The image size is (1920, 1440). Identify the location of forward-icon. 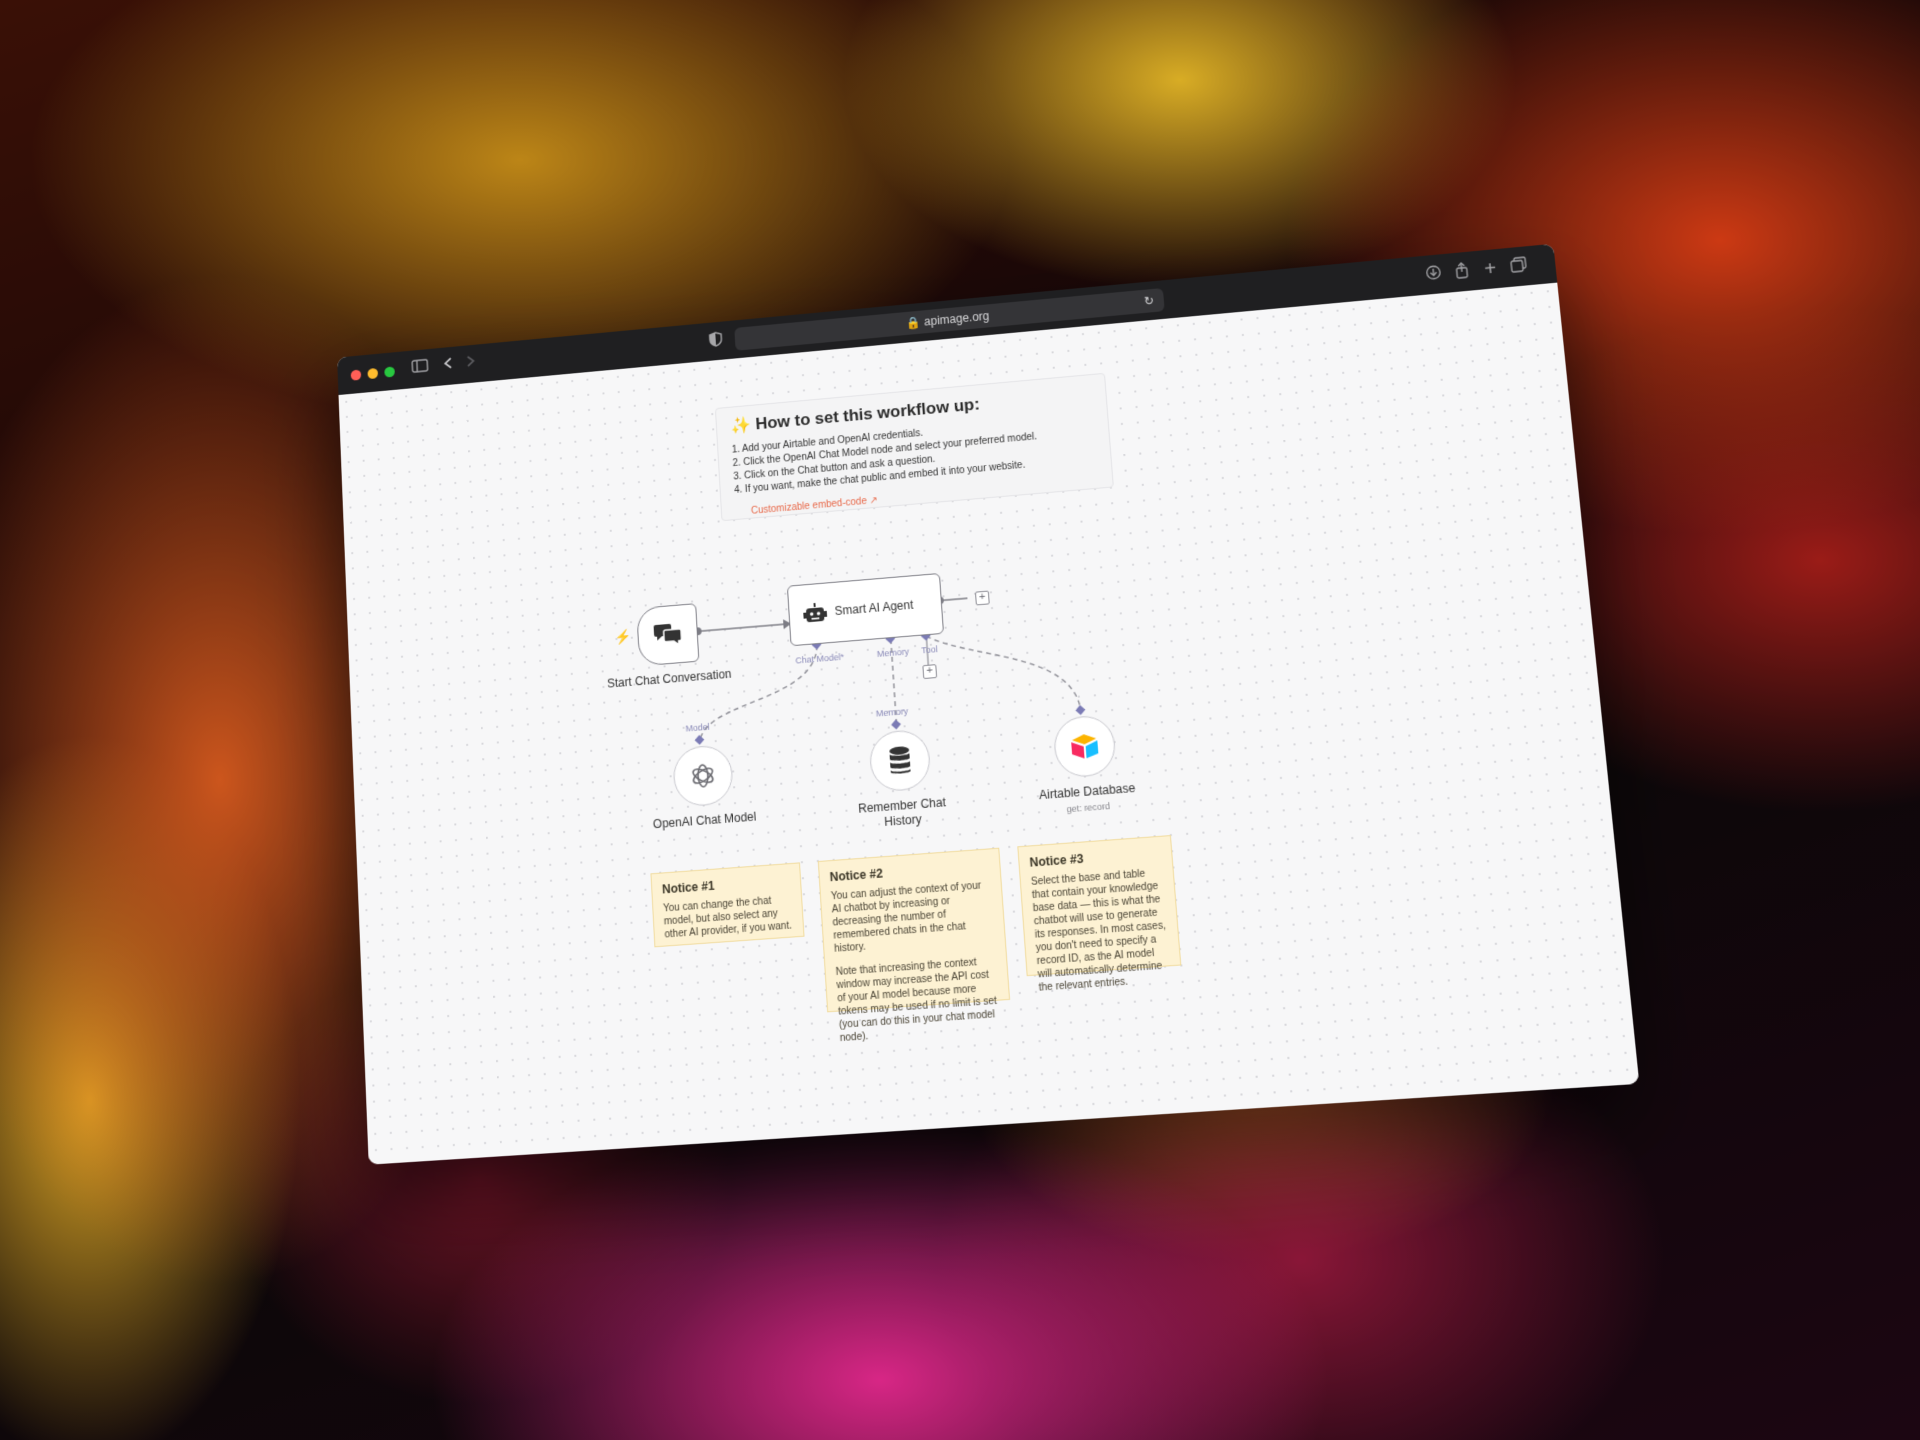
(471, 364).